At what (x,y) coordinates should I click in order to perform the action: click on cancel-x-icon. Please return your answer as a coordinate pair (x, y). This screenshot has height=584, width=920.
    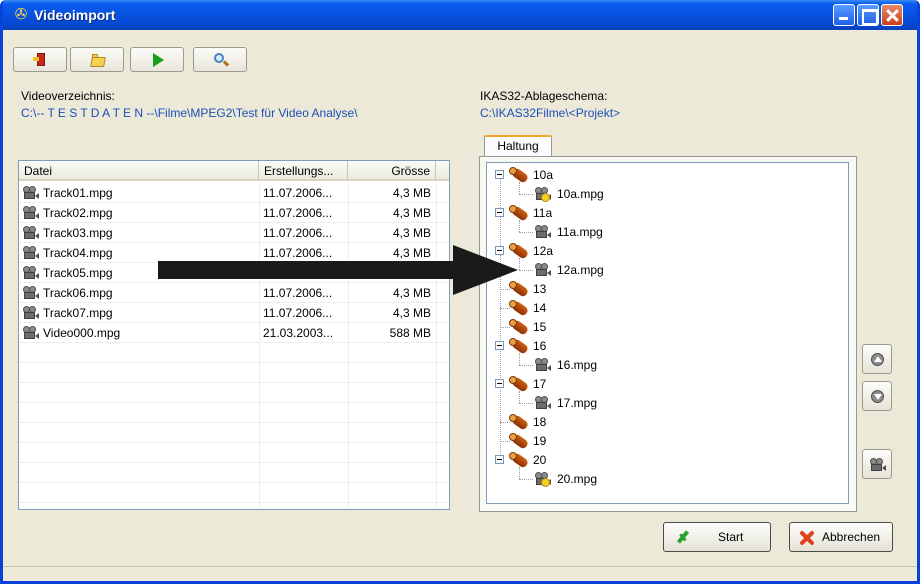
    Looking at the image, I should click on (807, 538).